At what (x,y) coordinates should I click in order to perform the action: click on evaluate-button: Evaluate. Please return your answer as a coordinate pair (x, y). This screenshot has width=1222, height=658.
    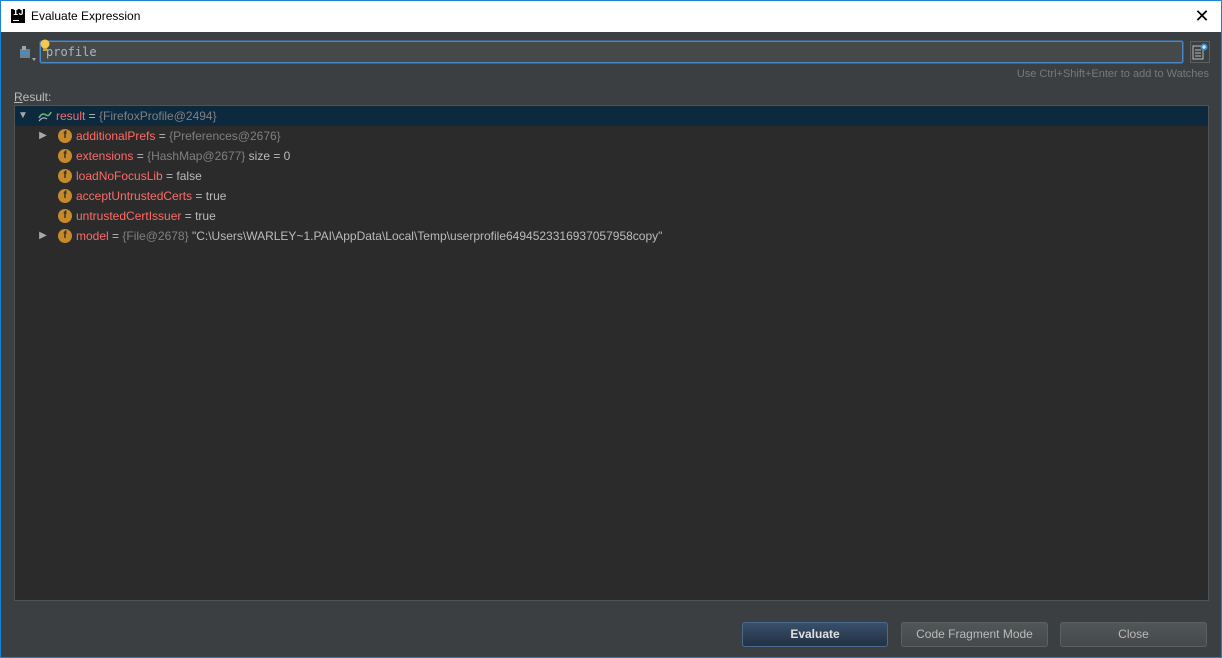
    Looking at the image, I should click on (815, 634).